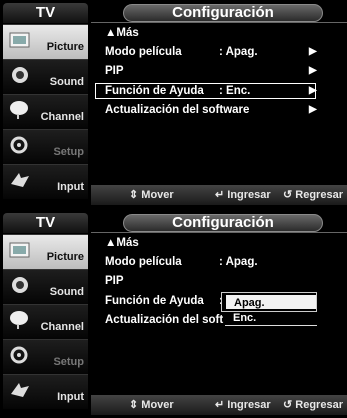  Describe the element at coordinates (235, 91) in the screenshot. I see `menu-item-value: : Enc.` at that location.